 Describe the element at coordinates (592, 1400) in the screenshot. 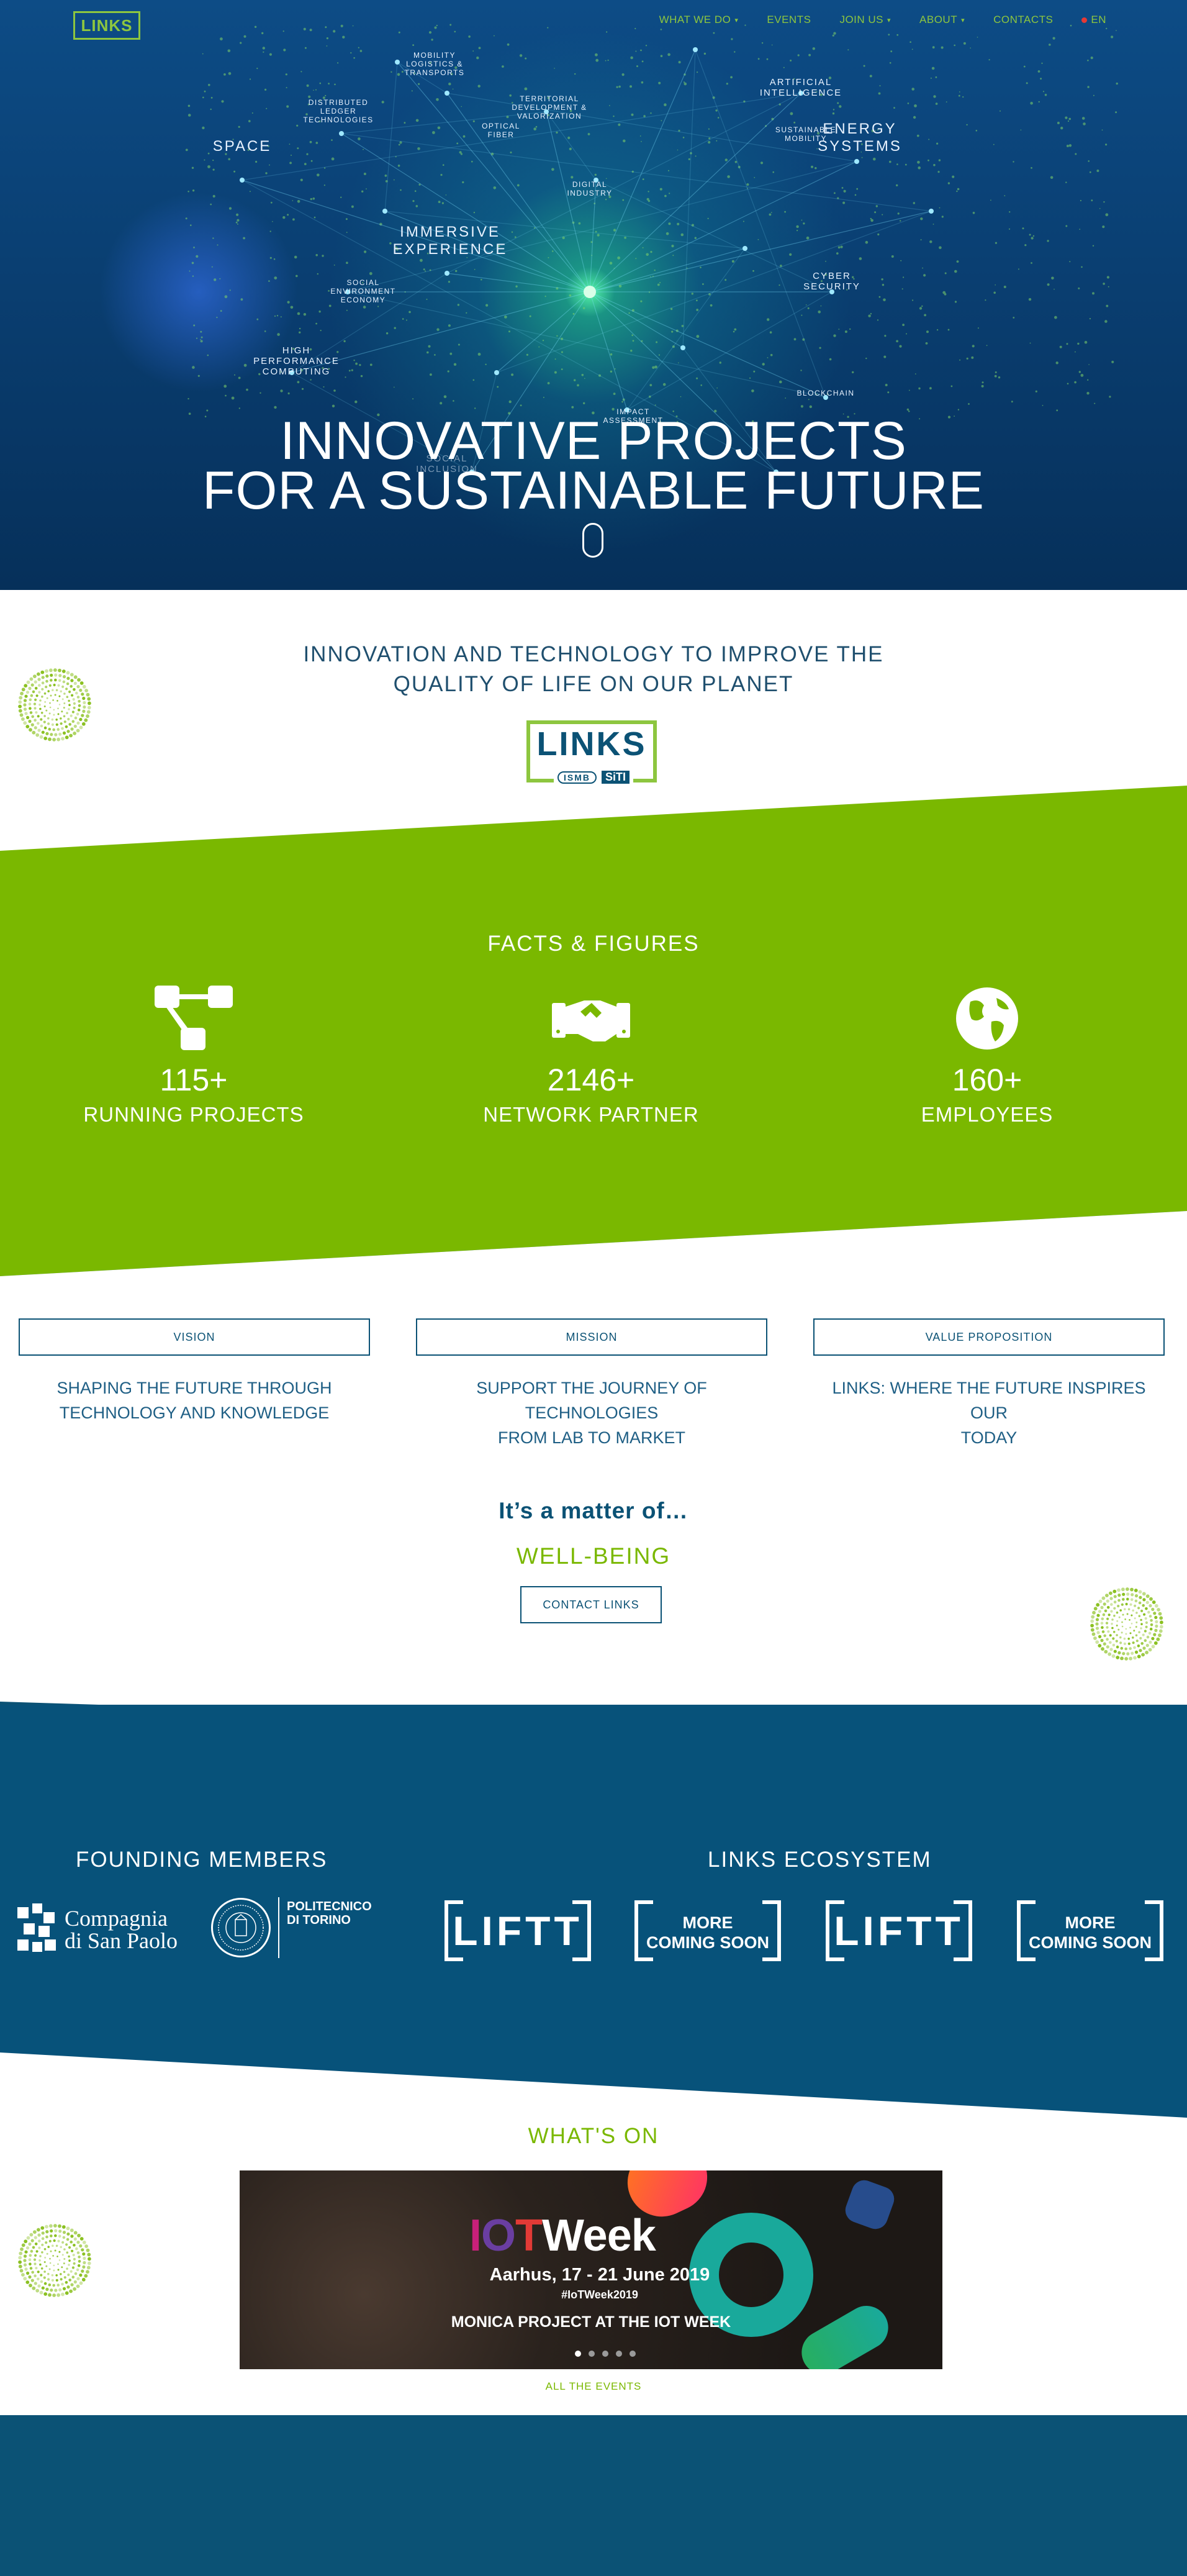

I see `mission-text-line1: SUPPORT THE JOURNEY OF TECHNOLOGIES` at that location.